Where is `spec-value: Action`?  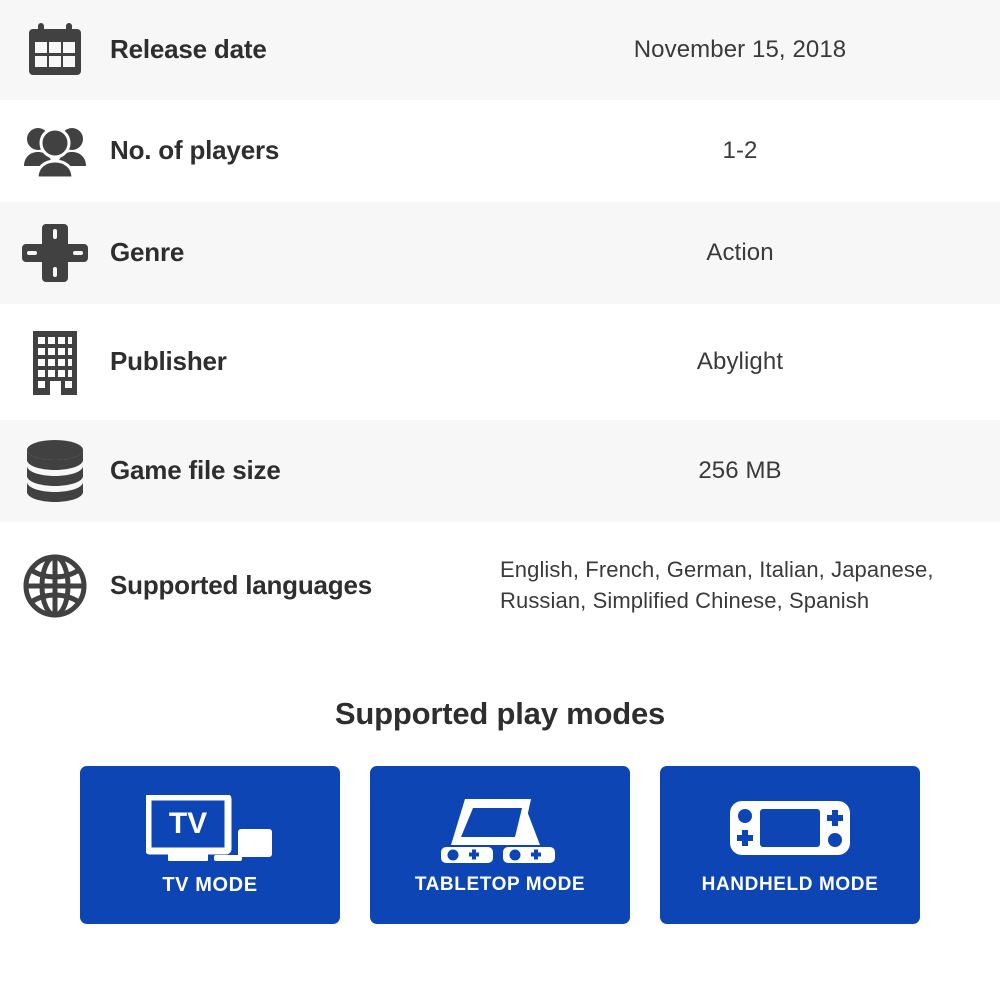
spec-value: Action is located at coordinates (740, 252).